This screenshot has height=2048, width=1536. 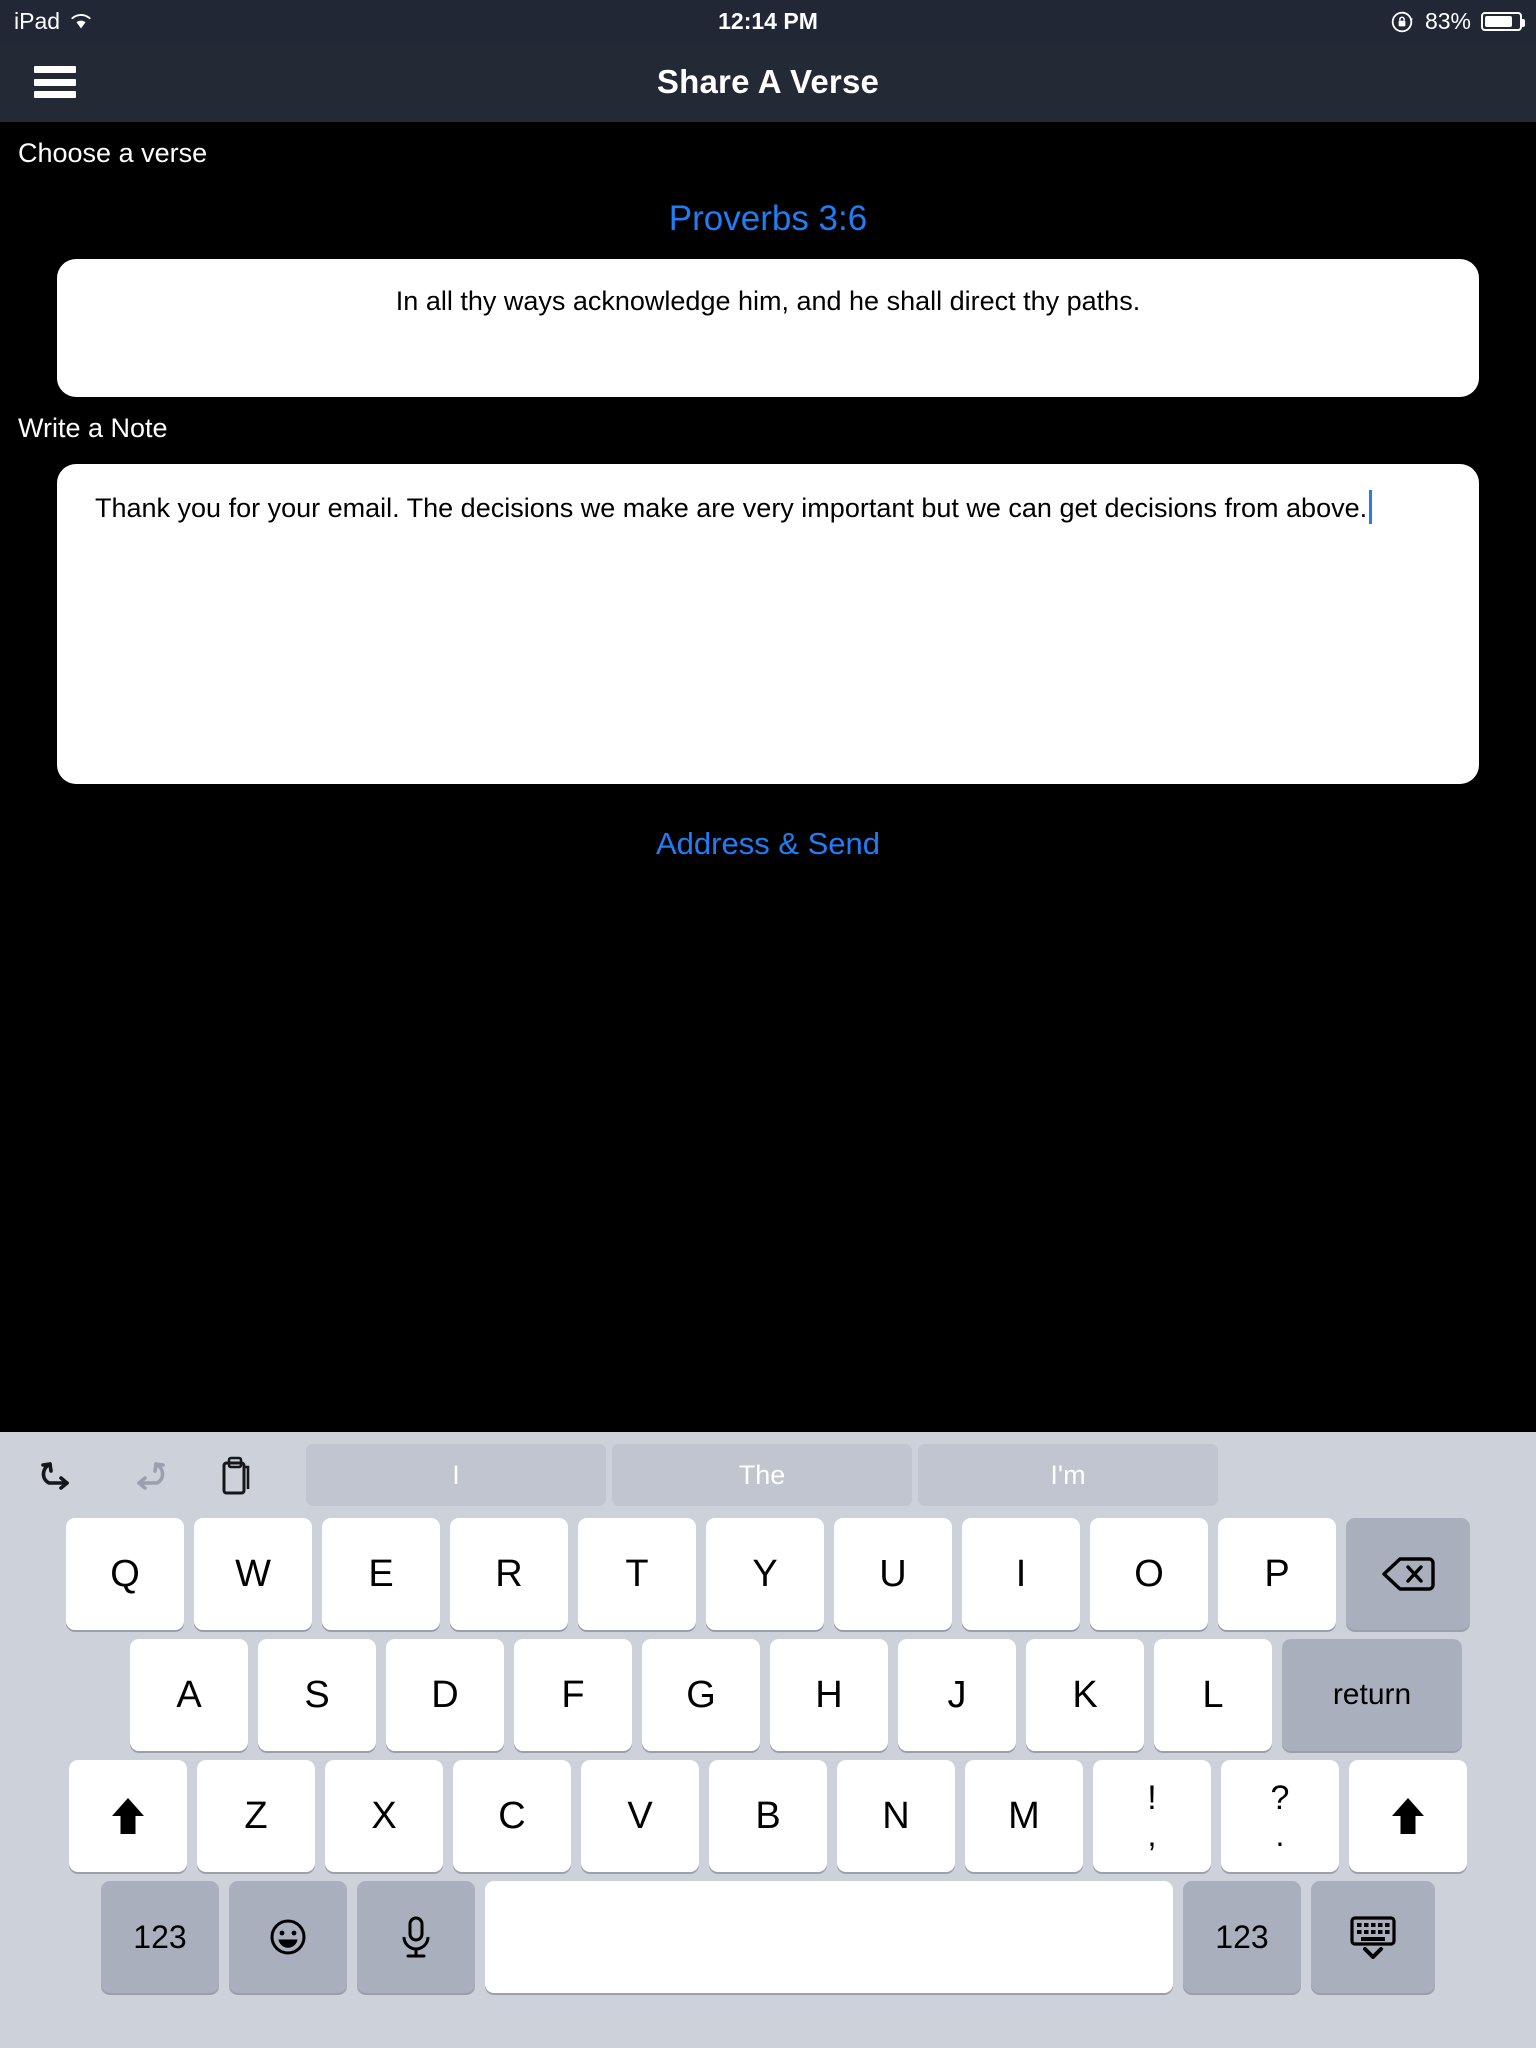 I want to click on key-t: T, so click(x=637, y=1574).